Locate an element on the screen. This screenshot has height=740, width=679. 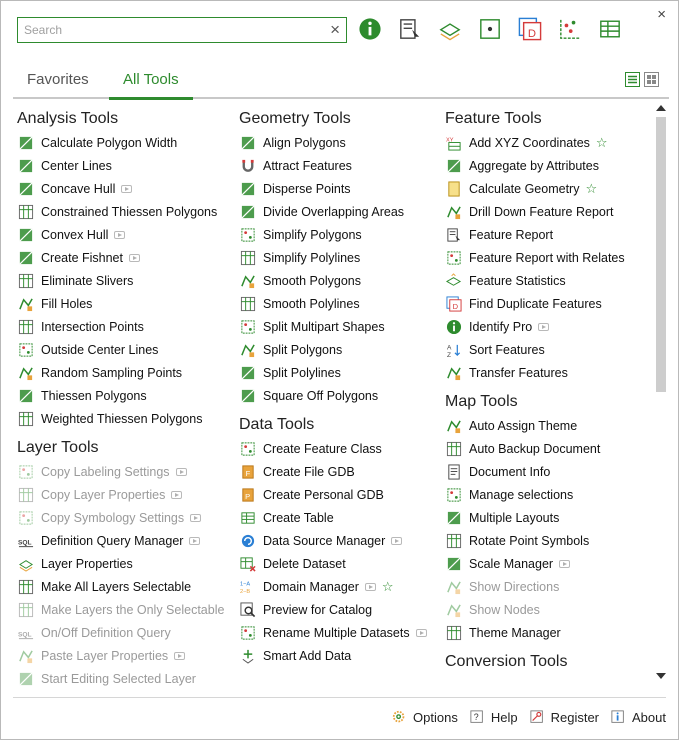
sql-icon: SQL is located at coordinates (25, 540).